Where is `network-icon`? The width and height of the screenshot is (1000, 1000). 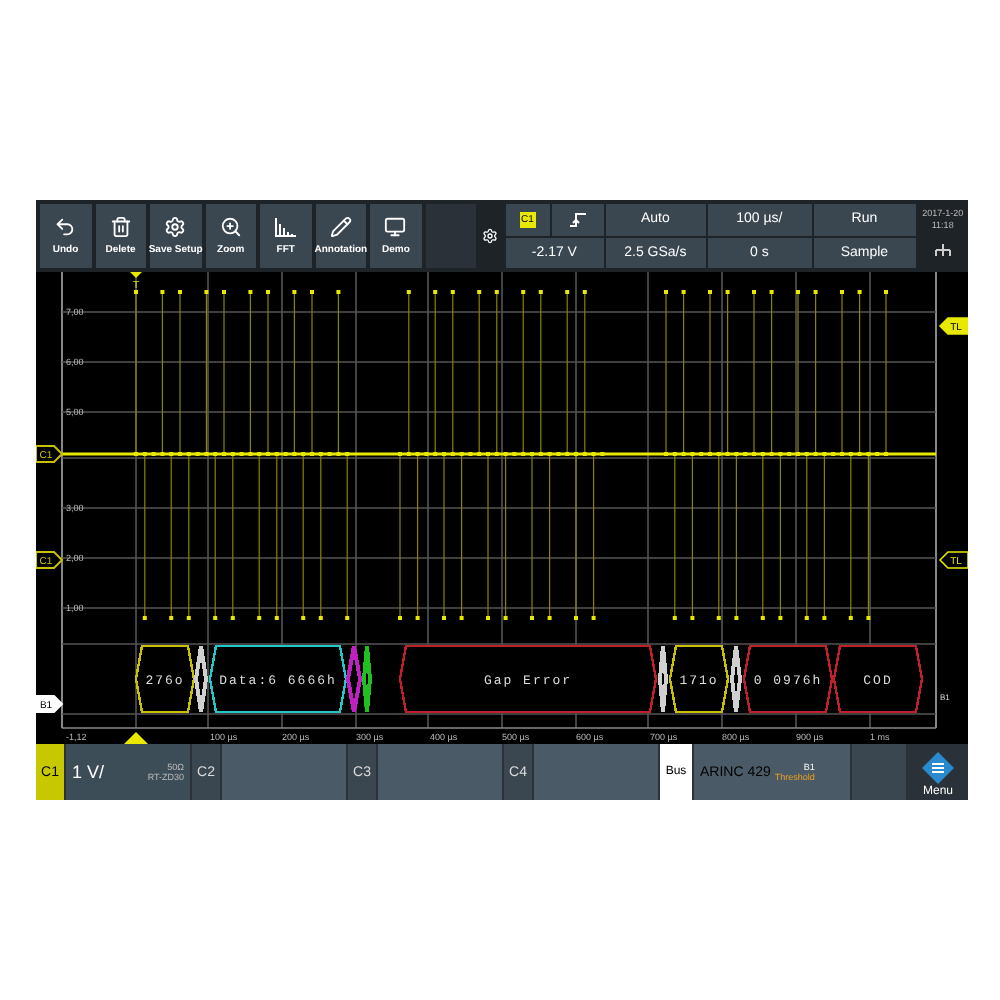 network-icon is located at coordinates (942, 250).